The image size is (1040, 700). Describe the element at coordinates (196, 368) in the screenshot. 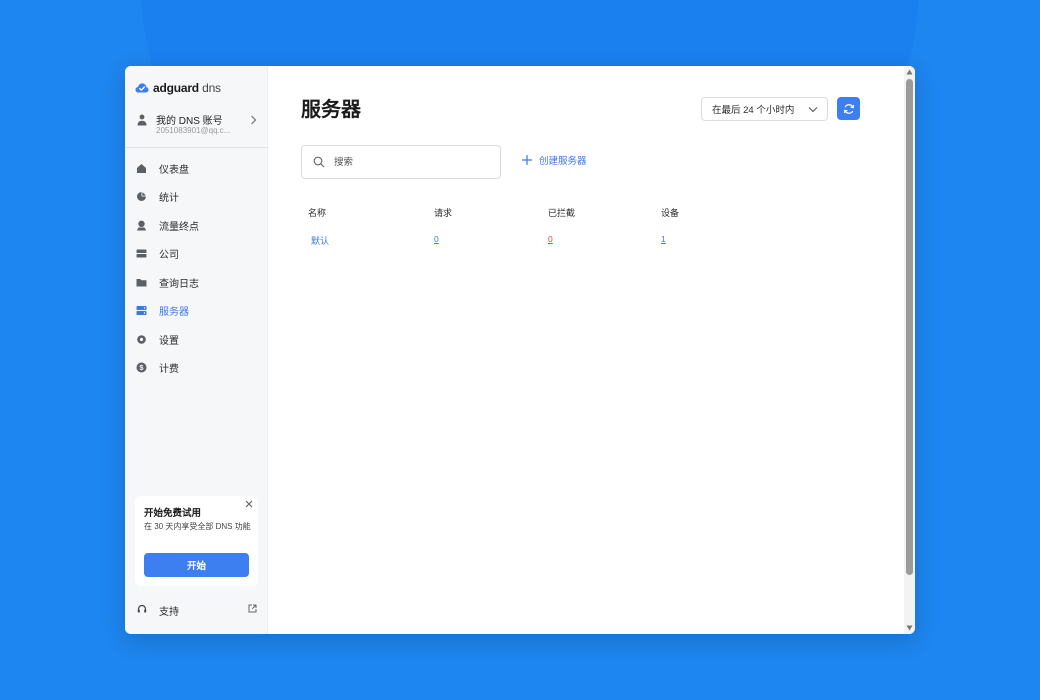

I see `sidebar-item-billing: $ 计费` at that location.